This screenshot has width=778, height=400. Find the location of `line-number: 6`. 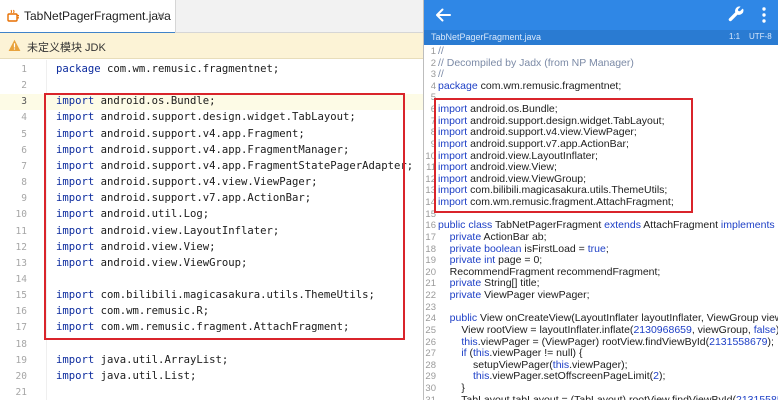

line-number: 6 is located at coordinates (24, 150).